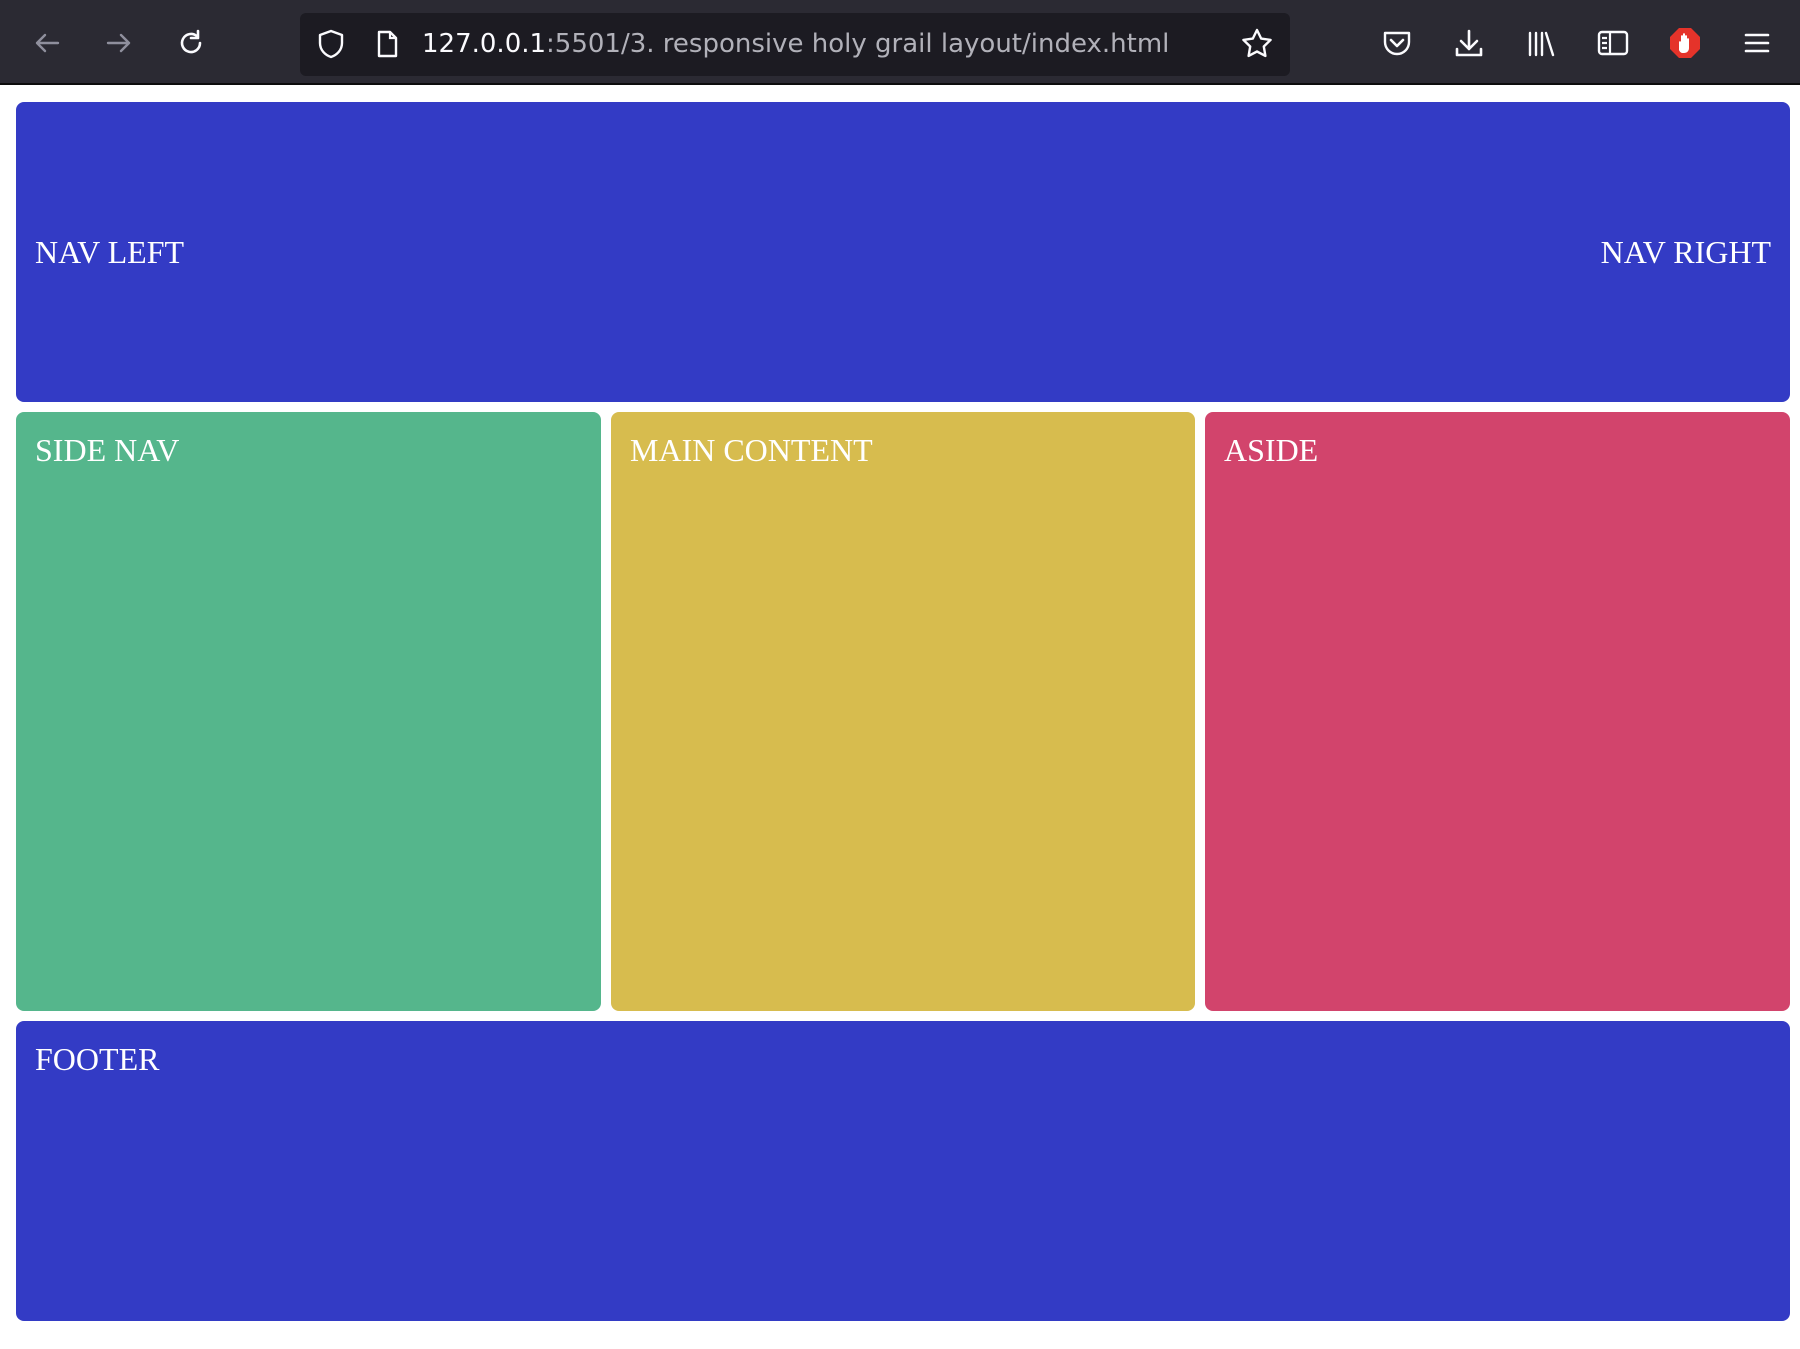 The height and width of the screenshot is (1349, 1800). Describe the element at coordinates (107, 450) in the screenshot. I see `side-nav-label: SIDE NAV` at that location.